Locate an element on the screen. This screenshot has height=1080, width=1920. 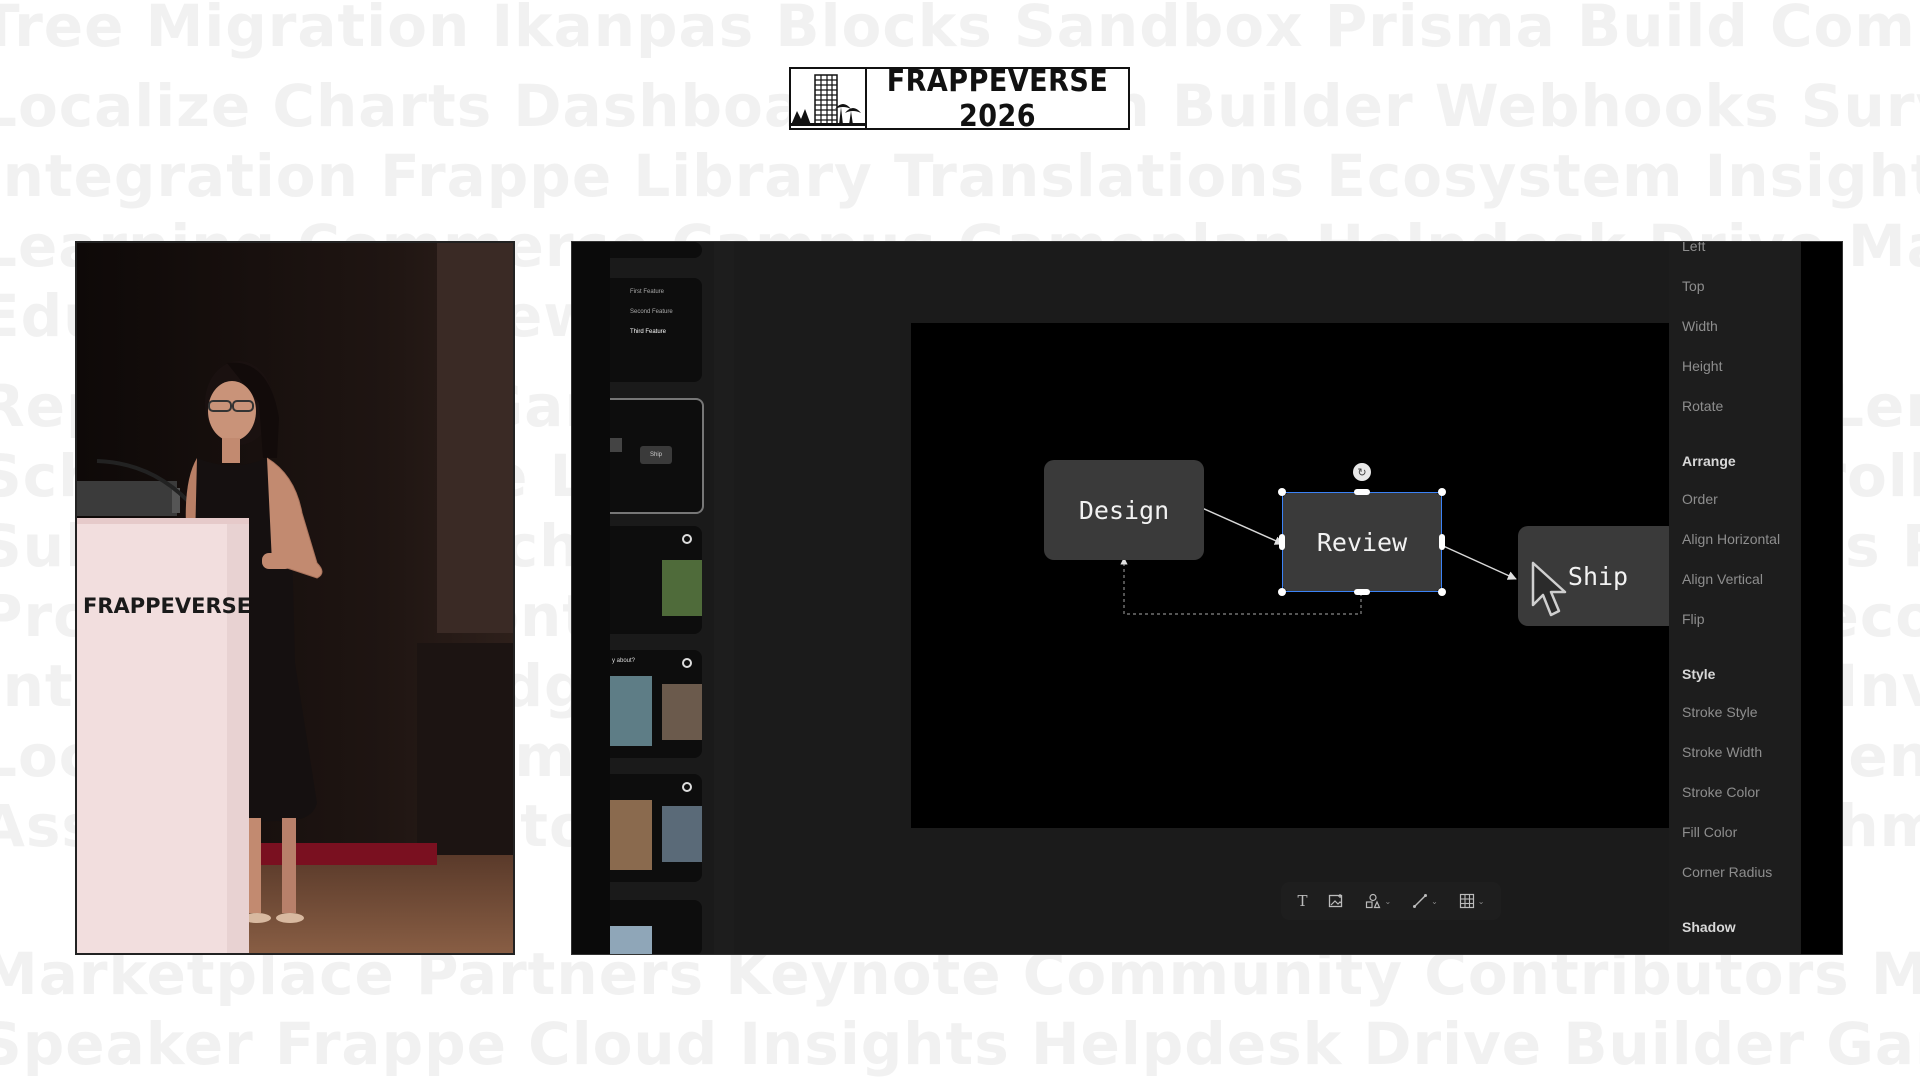
prop-height: Height is located at coordinates (1702, 366).